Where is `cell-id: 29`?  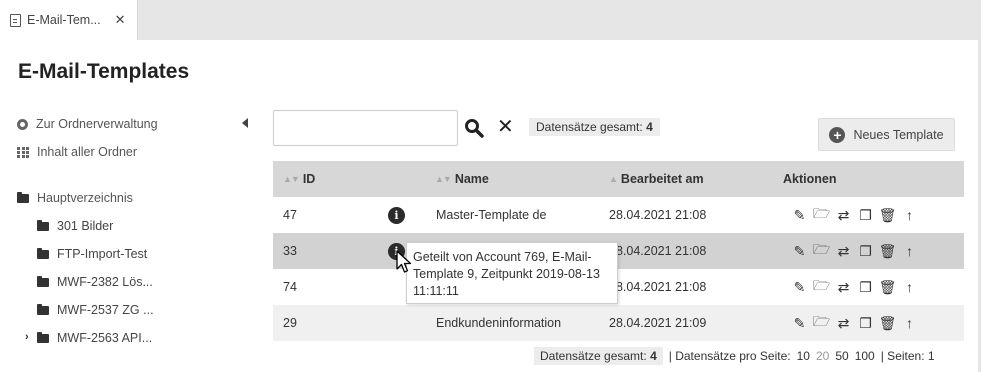 cell-id: 29 is located at coordinates (290, 323).